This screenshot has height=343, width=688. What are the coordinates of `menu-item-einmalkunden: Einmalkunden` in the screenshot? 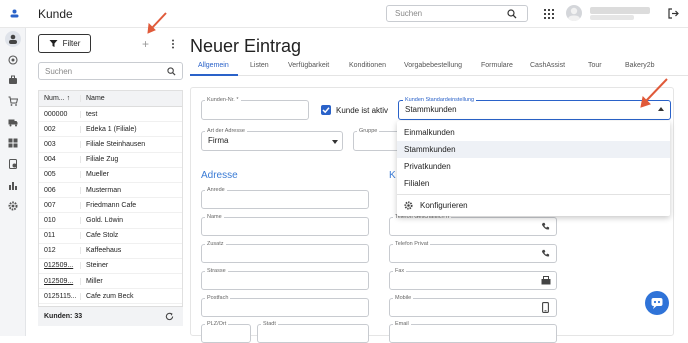 It's located at (533, 132).